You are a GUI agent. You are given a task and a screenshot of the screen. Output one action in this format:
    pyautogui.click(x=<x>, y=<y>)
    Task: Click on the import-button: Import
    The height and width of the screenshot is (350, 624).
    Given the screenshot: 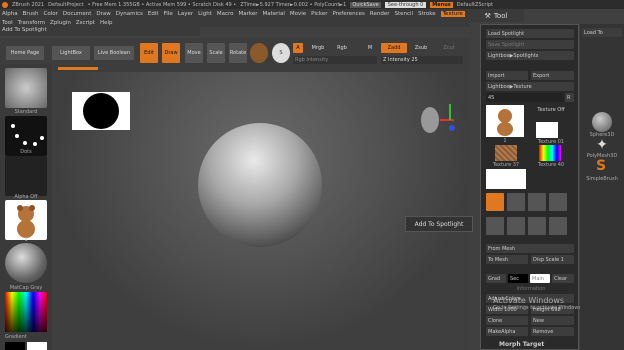 What is the action you would take?
    pyautogui.click(x=507, y=75)
    